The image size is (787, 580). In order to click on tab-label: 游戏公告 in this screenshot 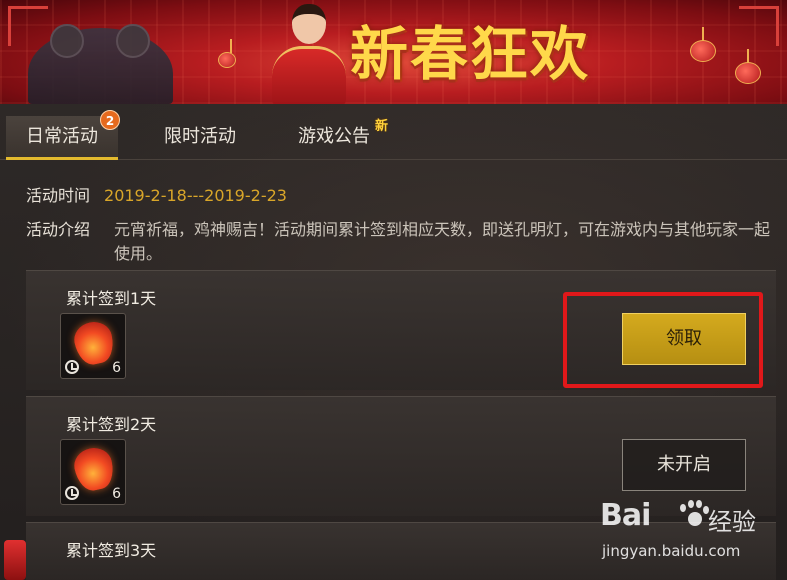, I will do `click(334, 136)`.